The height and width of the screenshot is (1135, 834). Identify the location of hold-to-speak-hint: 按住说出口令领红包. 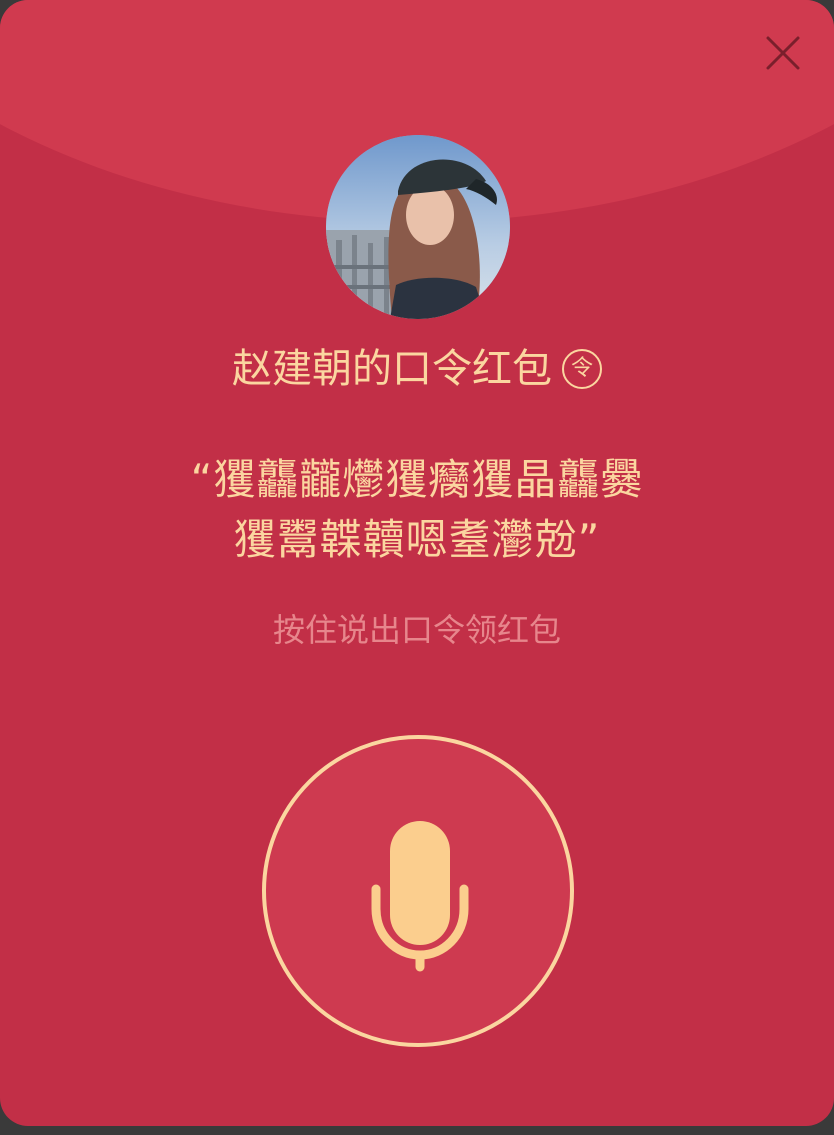
(416, 630).